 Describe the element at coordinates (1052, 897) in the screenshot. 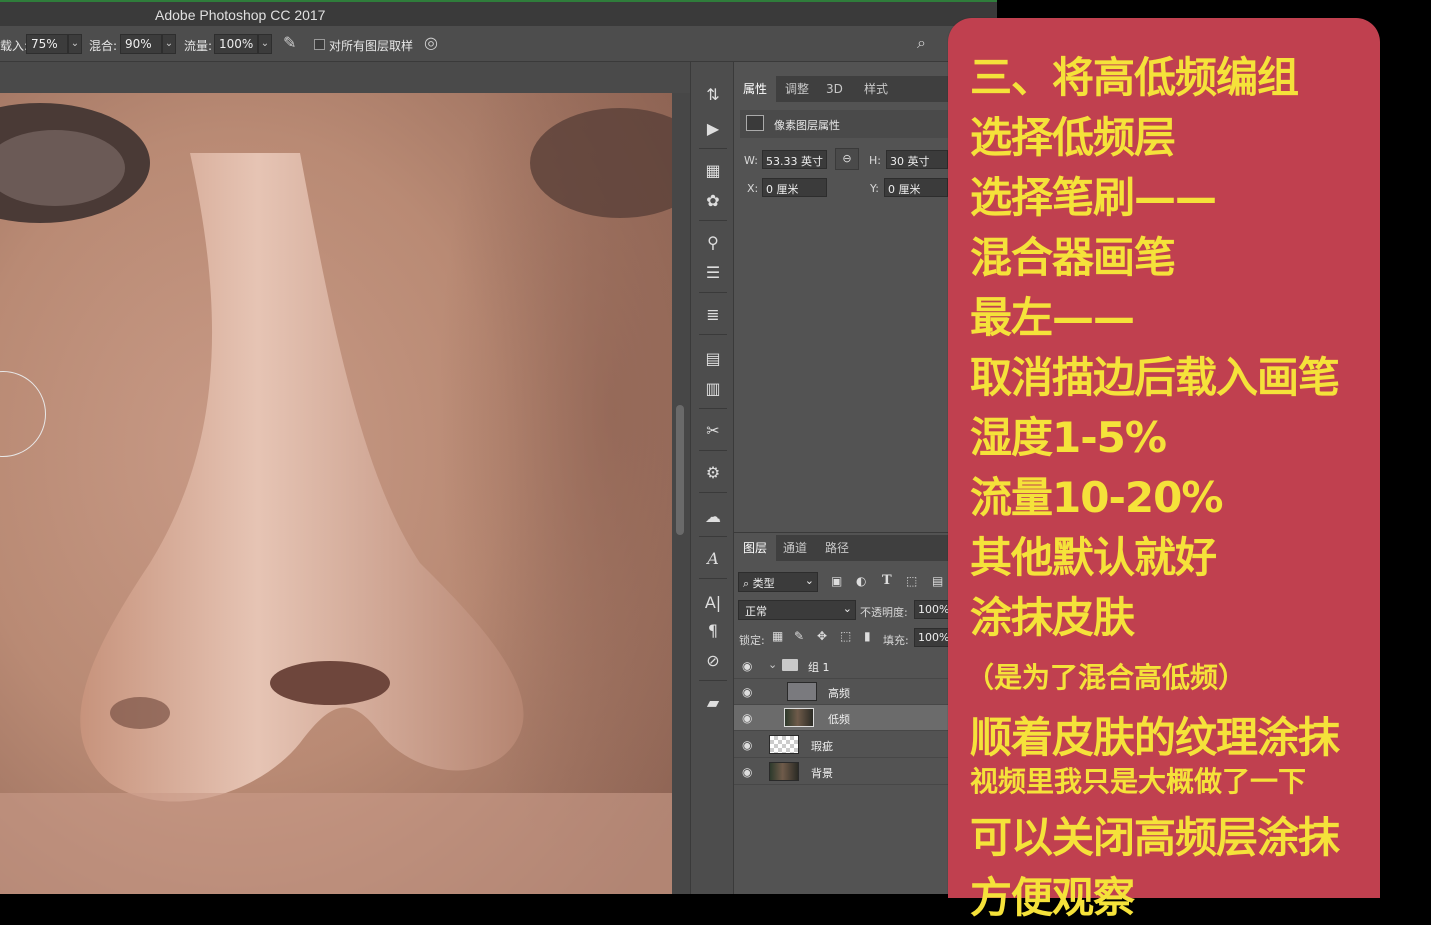

I see `overlay-line: 方便观察` at that location.